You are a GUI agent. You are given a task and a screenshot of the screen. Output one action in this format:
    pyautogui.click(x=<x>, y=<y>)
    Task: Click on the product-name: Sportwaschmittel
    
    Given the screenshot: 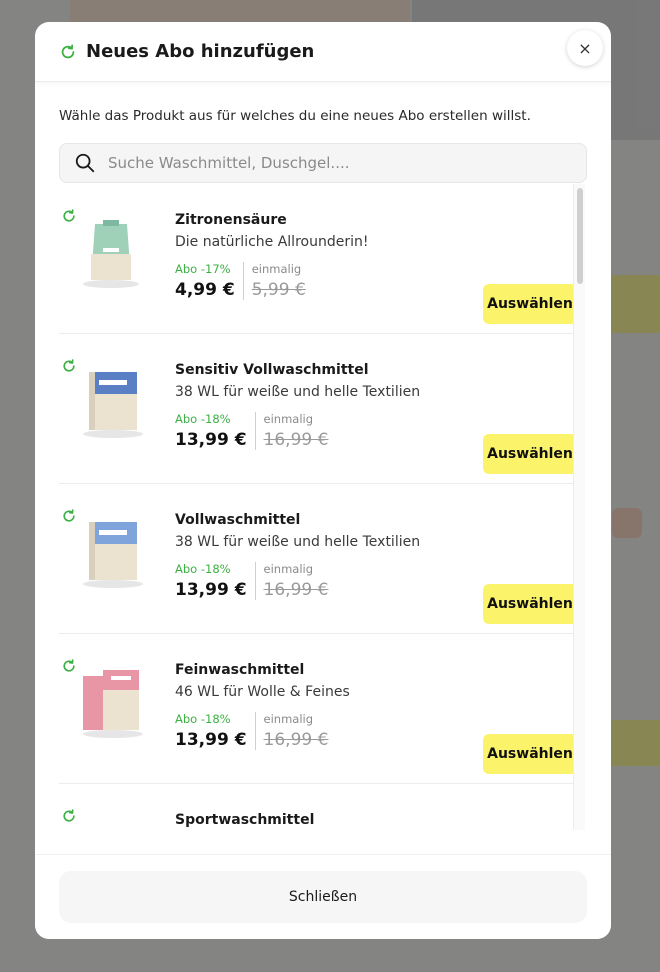 What is the action you would take?
    pyautogui.click(x=245, y=820)
    